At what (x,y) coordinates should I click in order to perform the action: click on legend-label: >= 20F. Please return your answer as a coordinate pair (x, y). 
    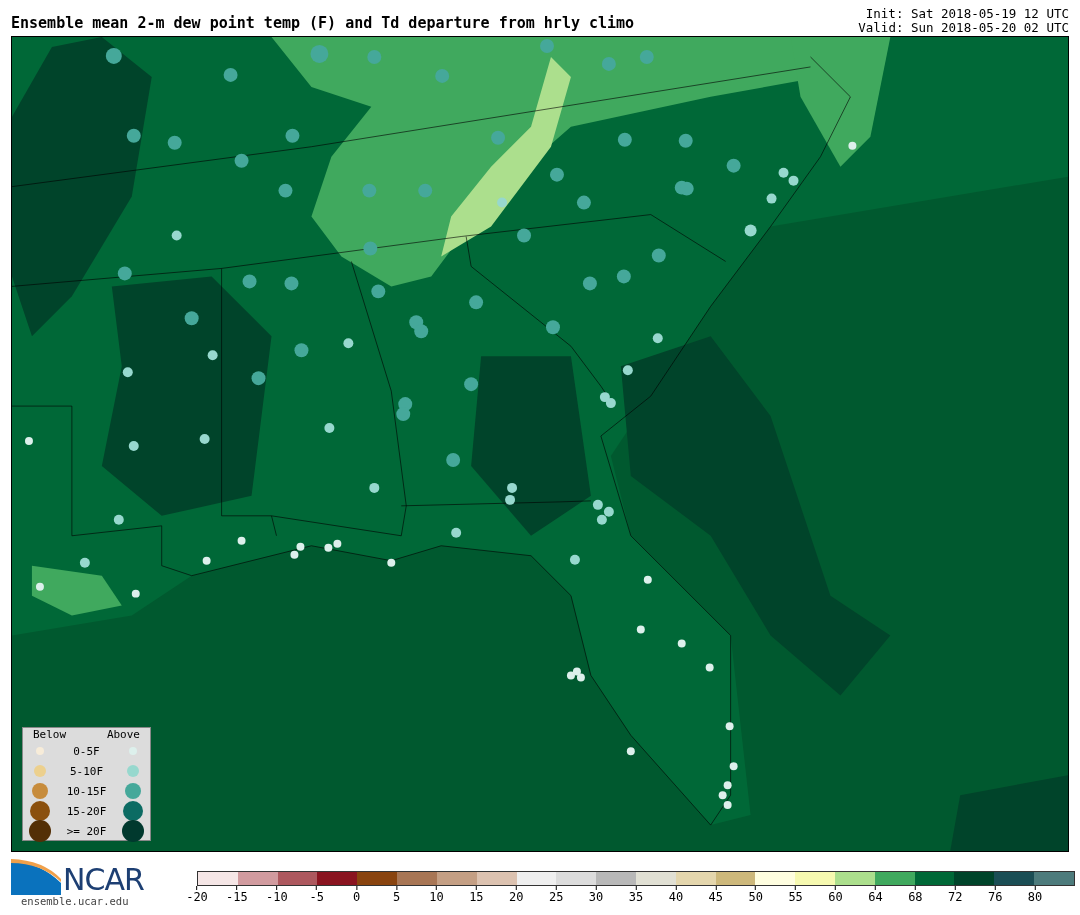
    Looking at the image, I should click on (86, 831).